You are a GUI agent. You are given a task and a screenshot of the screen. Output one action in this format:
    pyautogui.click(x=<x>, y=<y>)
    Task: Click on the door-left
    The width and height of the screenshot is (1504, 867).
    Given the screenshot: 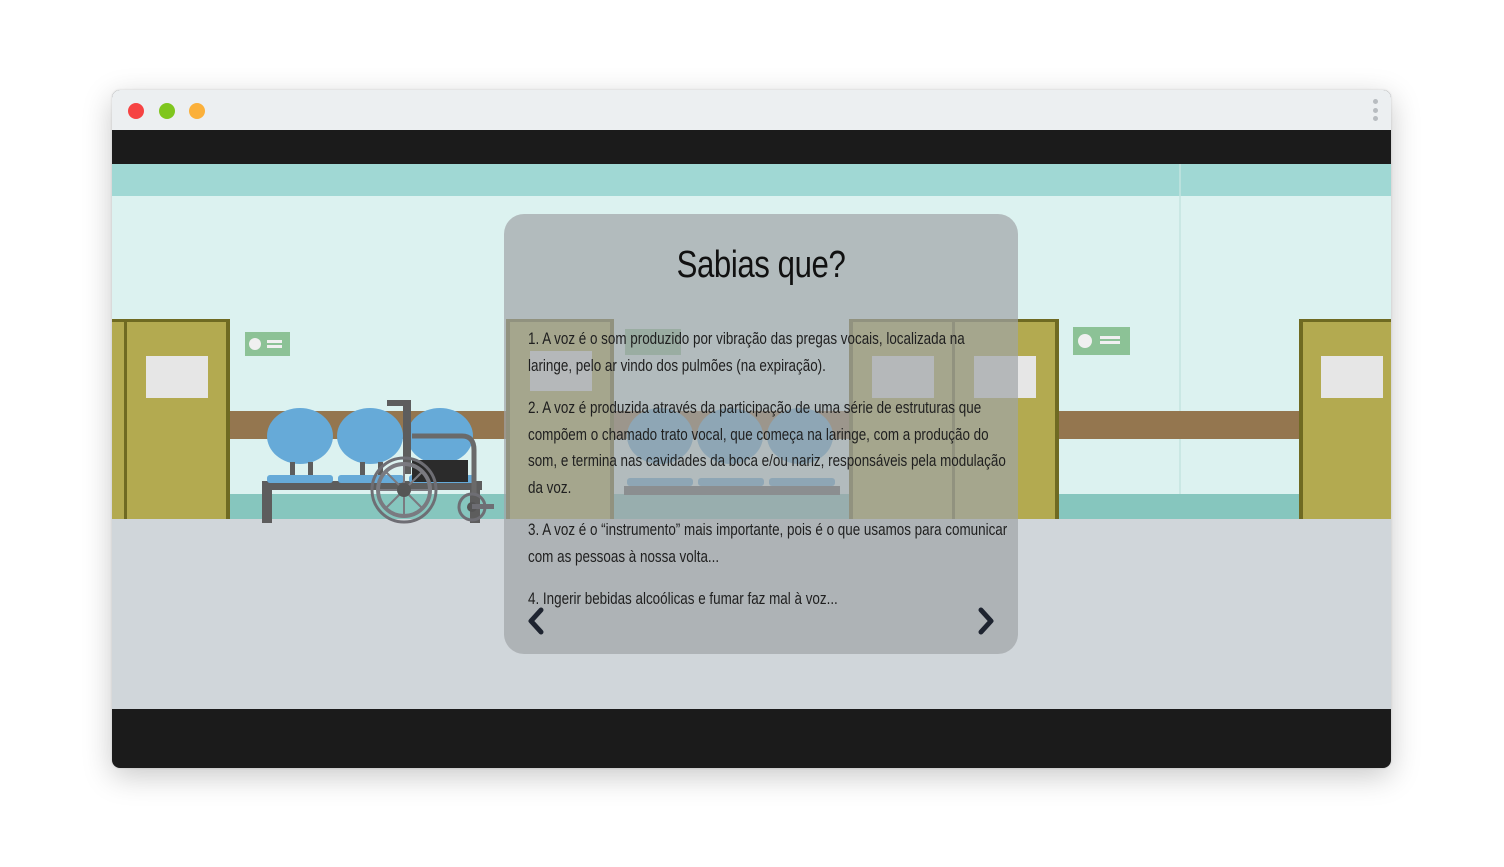 What is the action you would take?
    pyautogui.click(x=171, y=419)
    